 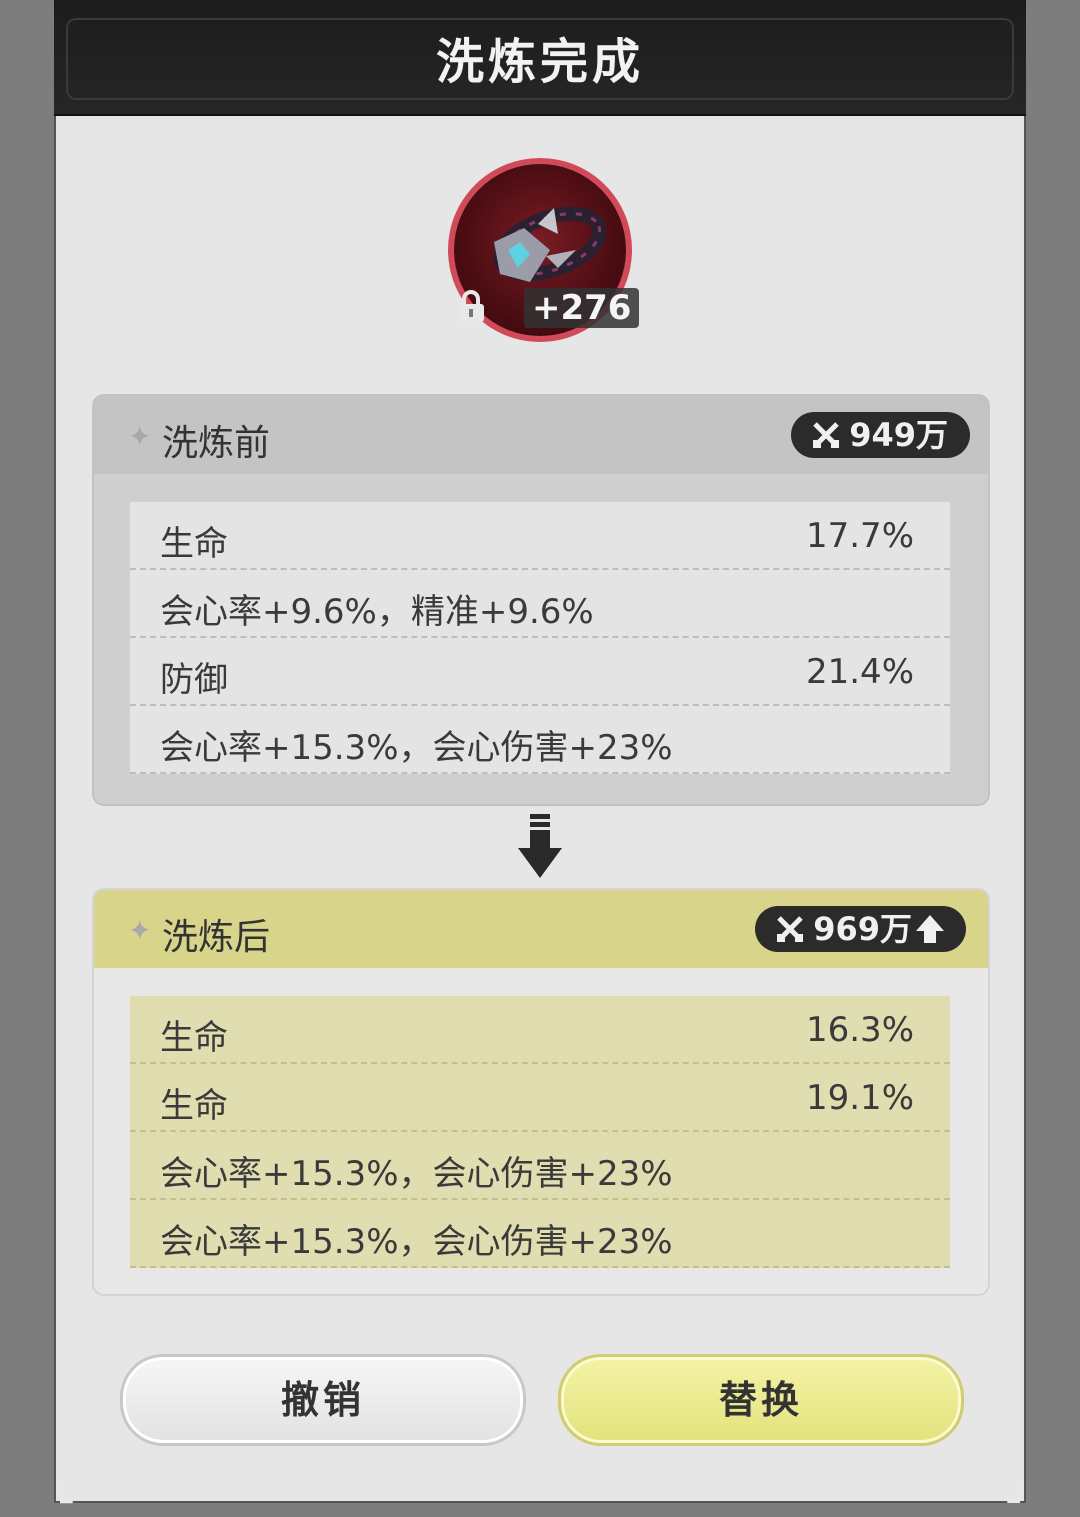 What do you see at coordinates (216, 443) in the screenshot?
I see `panel-title: 洗炼前` at bounding box center [216, 443].